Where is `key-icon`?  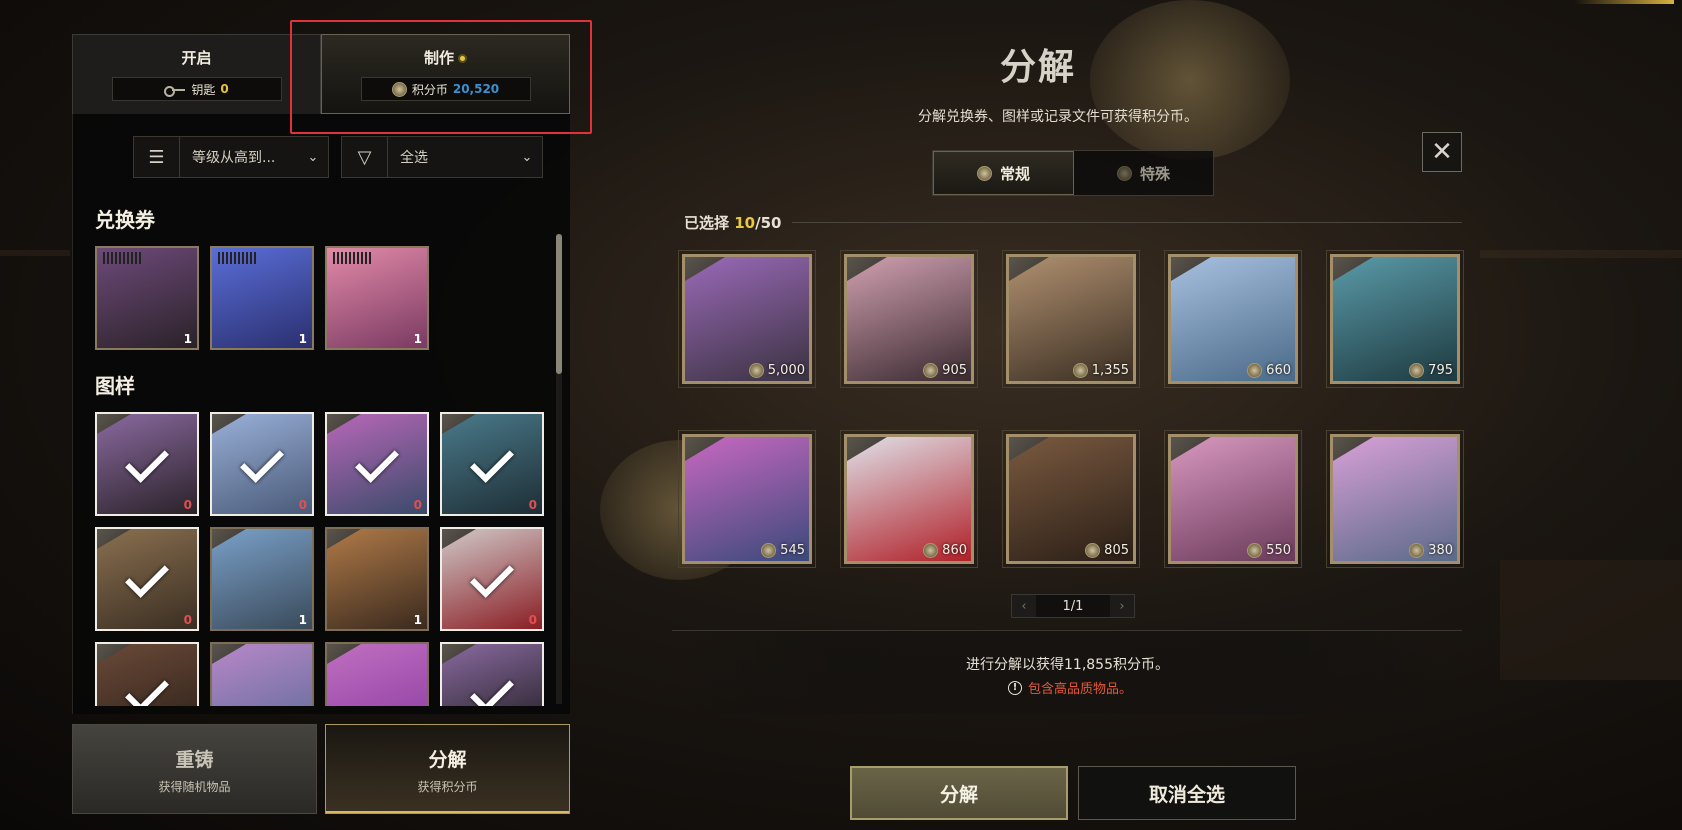
key-icon is located at coordinates (175, 90).